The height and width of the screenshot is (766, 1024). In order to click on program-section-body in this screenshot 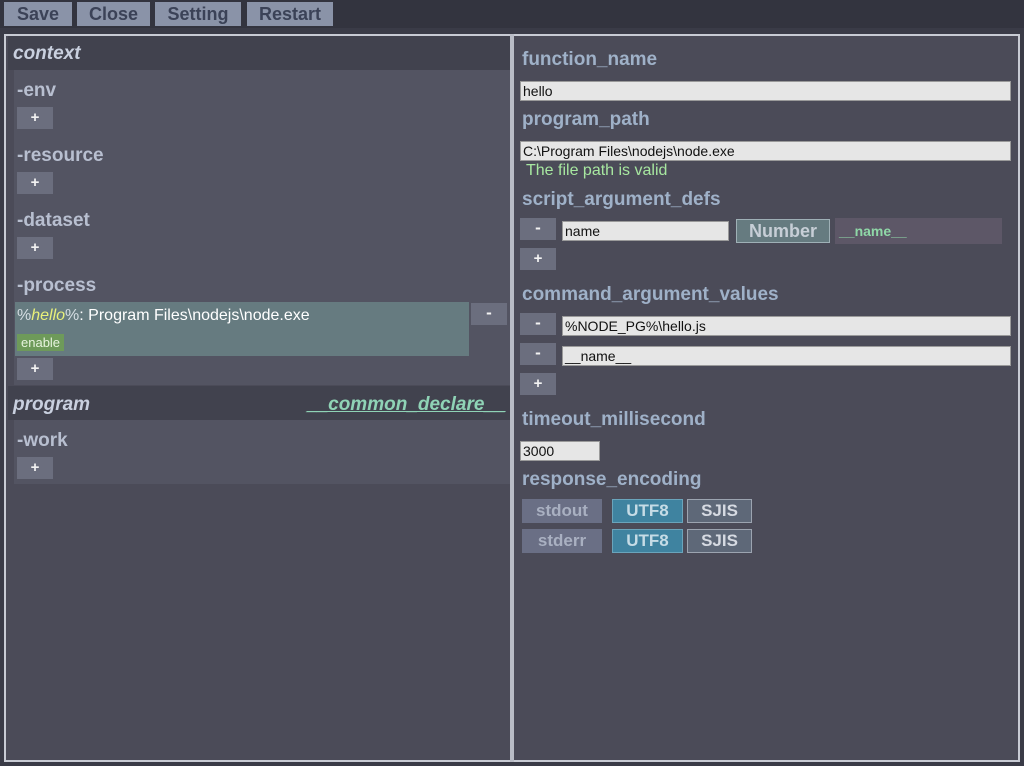, I will do `click(262, 452)`.